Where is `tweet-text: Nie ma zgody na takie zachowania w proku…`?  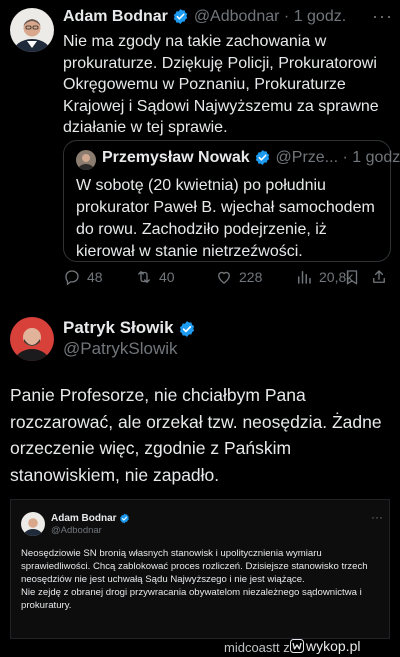
tweet-text: Nie ma zgody na takie zachowania w proku… is located at coordinates (221, 84).